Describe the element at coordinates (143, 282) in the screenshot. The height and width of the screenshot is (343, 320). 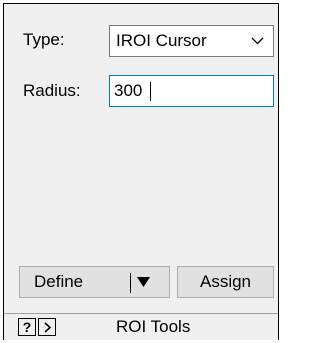
I see `triangle-down-icon` at that location.